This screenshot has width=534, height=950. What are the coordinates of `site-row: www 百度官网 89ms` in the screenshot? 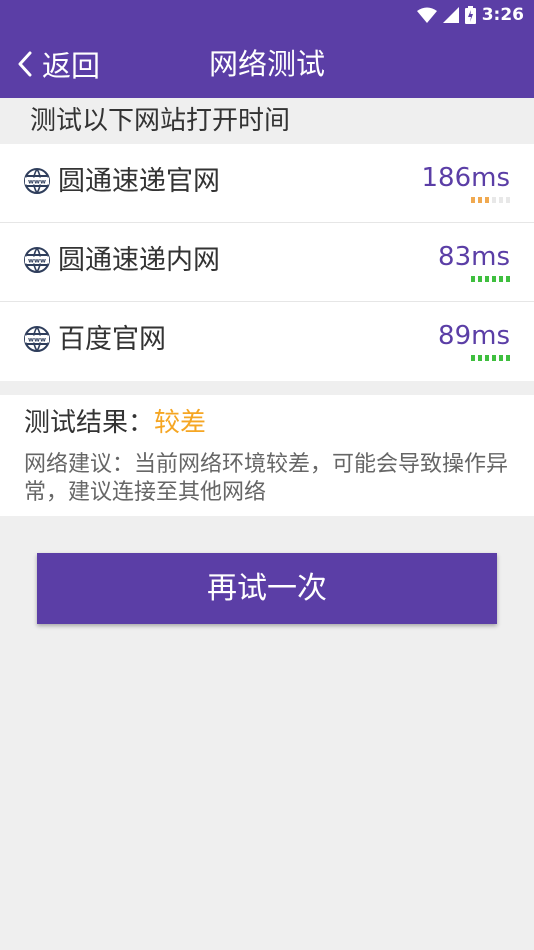 It's located at (267, 341).